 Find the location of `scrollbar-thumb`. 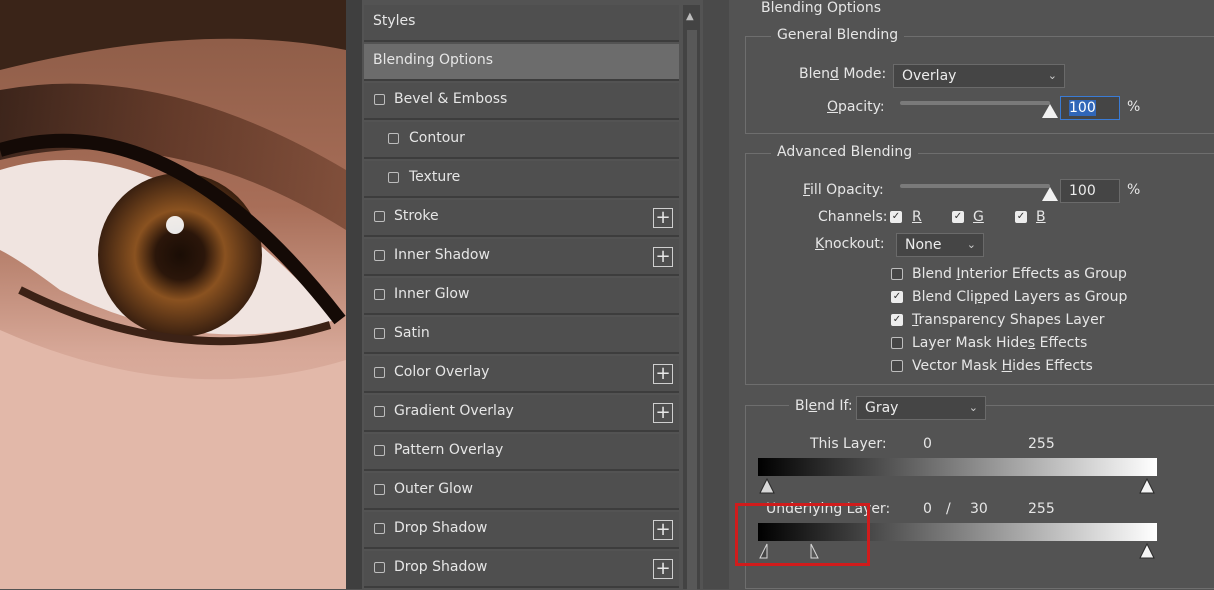

scrollbar-thumb is located at coordinates (692, 310).